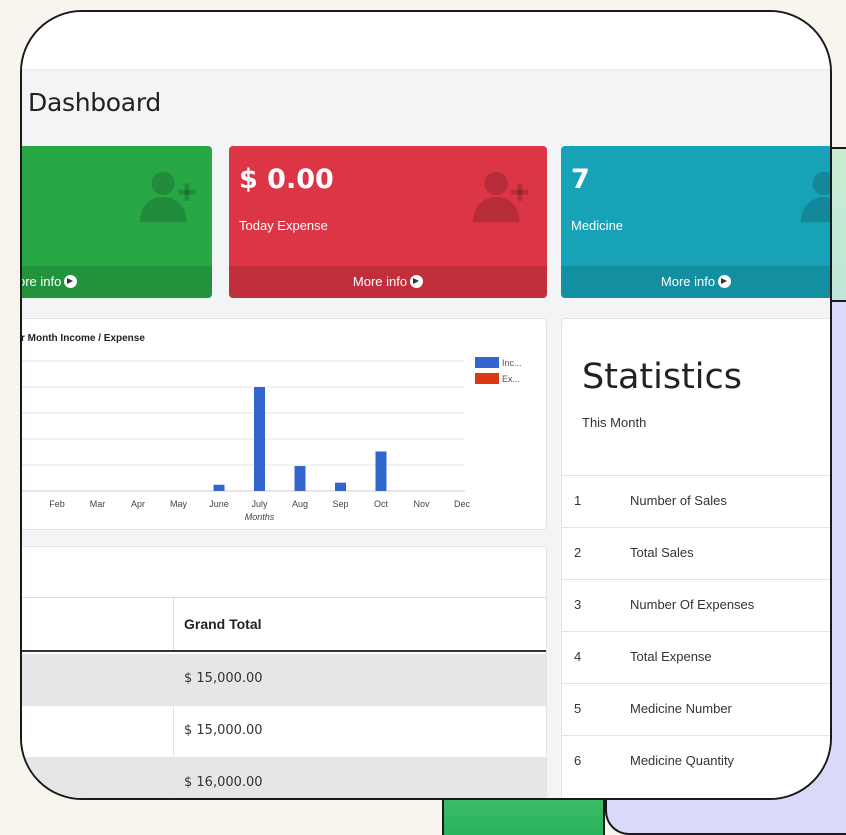 This screenshot has height=835, width=846. What do you see at coordinates (179, 504) in the screenshot?
I see `x-tick-label: May` at bounding box center [179, 504].